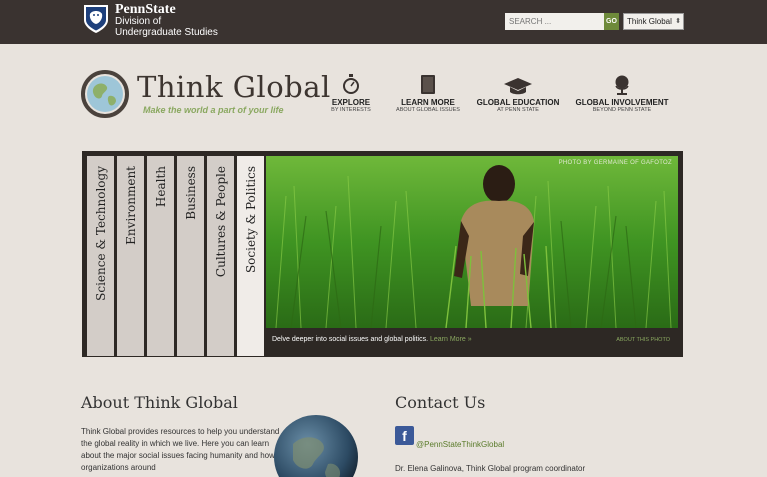 The image size is (767, 477). Describe the element at coordinates (105, 94) in the screenshot. I see `globe-logo-icon` at that location.